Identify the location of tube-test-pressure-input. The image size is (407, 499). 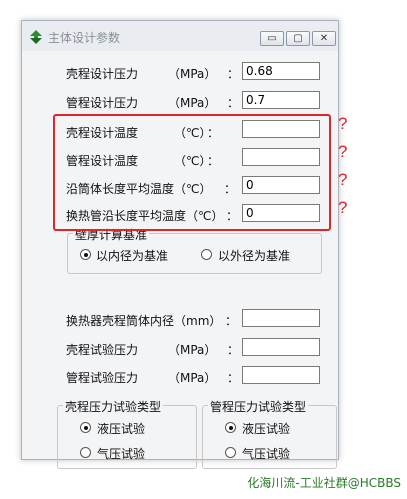
(281, 375).